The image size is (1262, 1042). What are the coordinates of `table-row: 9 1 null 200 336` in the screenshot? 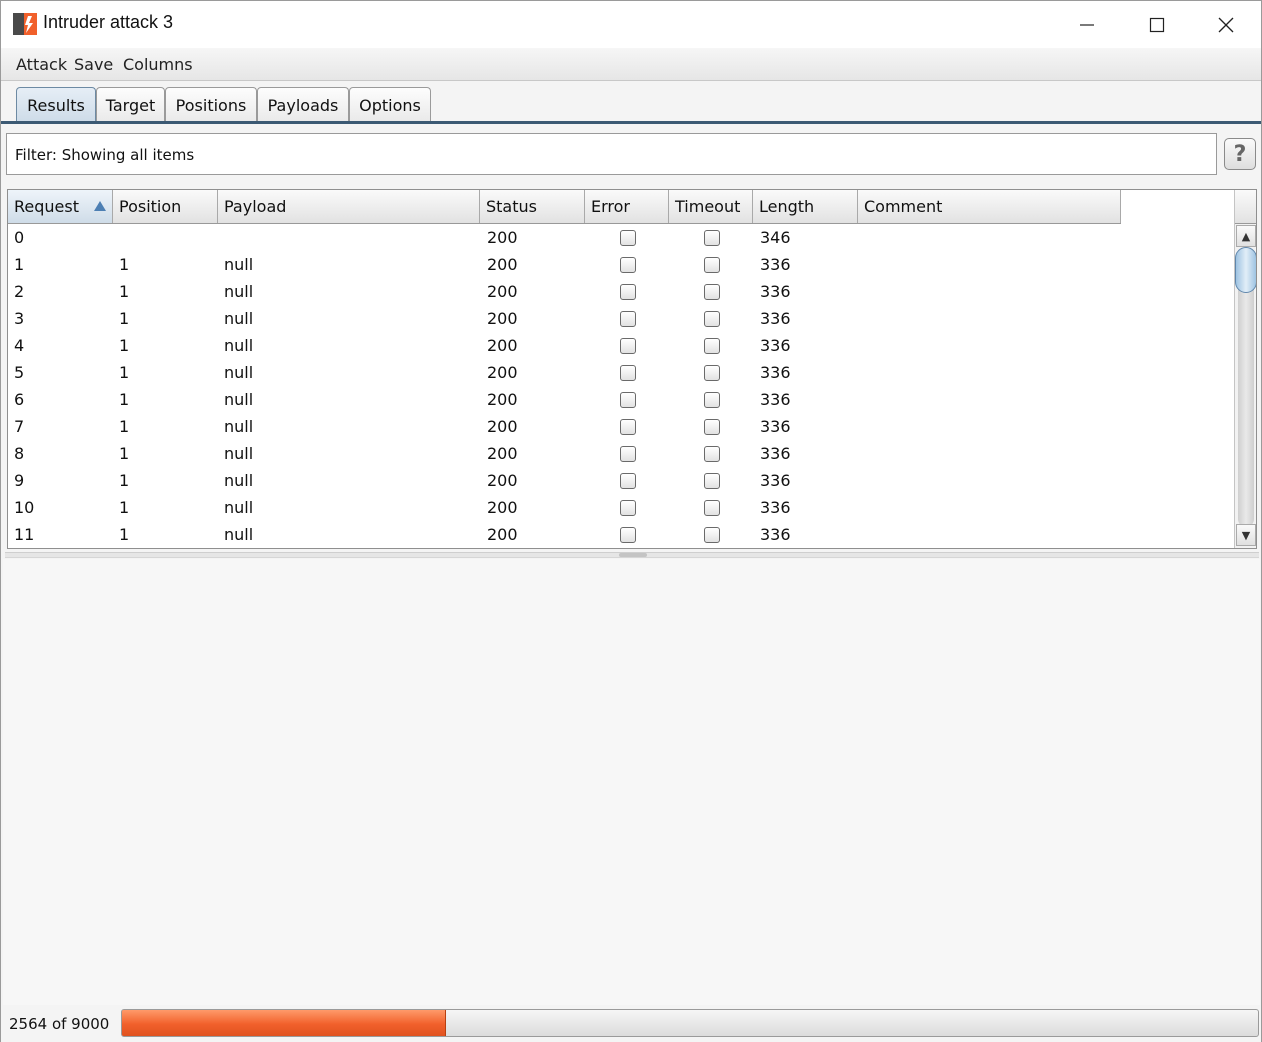 It's located at (564, 480).